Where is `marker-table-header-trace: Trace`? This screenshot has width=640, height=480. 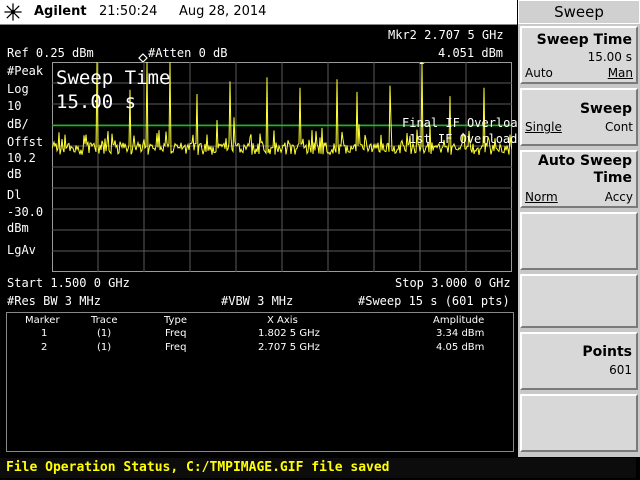
marker-table-header-trace: Trace is located at coordinates (104, 320).